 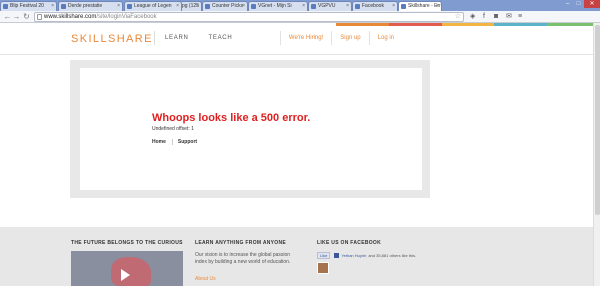 What do you see at coordinates (349, 38) in the screenshot?
I see `signup-link: Sign up` at bounding box center [349, 38].